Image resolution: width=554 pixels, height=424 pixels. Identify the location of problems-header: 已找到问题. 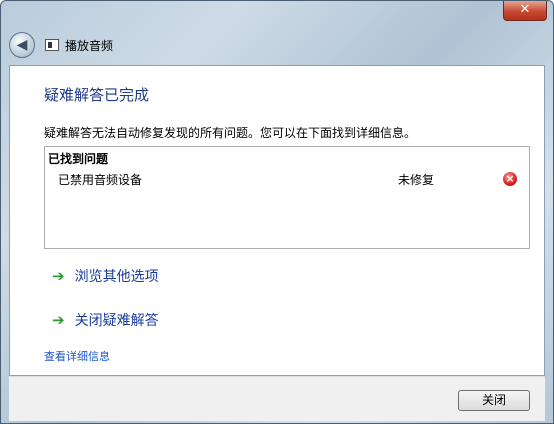
(78, 159).